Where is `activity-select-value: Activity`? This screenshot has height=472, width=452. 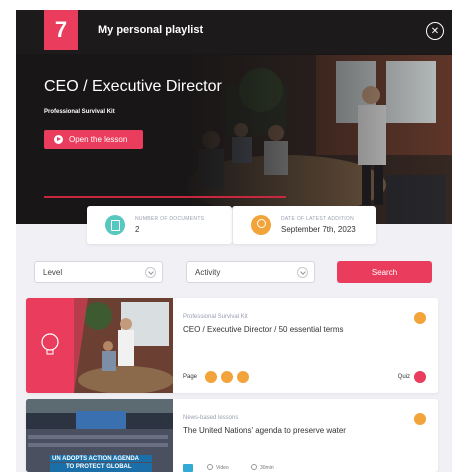
activity-select-value: Activity is located at coordinates (208, 272).